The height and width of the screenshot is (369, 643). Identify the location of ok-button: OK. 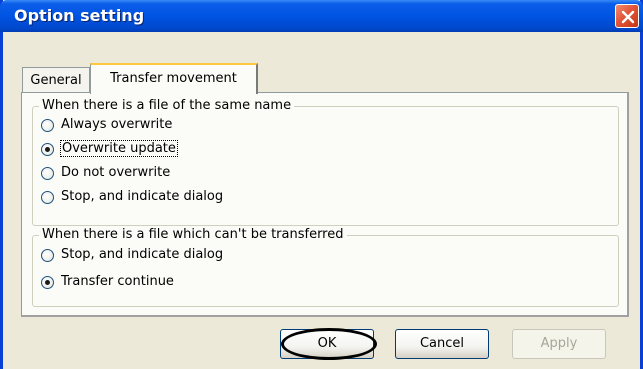
(327, 344).